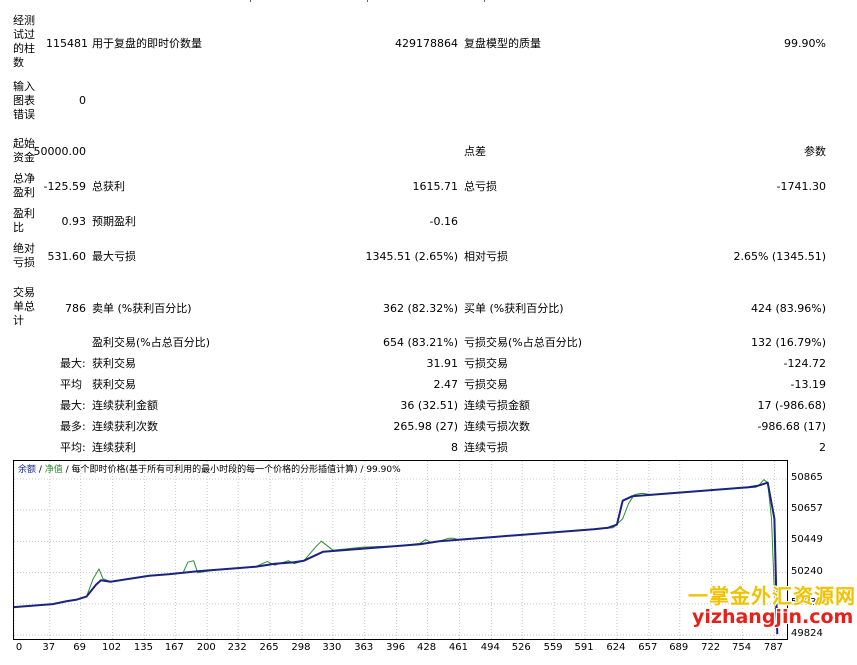 This screenshot has height=665, width=857. Describe the element at coordinates (486, 256) in the screenshot. I see `rel-drawdown-label: 相对亏损` at that location.